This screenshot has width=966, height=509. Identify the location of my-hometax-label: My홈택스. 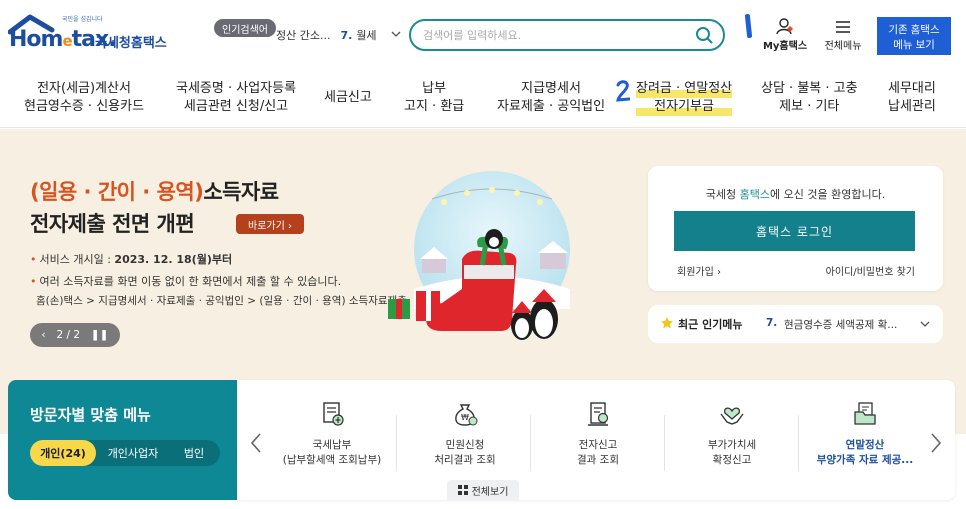
(785, 46).